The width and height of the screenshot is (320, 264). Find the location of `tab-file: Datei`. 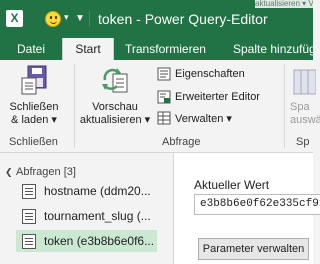

tab-file: Datei is located at coordinates (31, 49).